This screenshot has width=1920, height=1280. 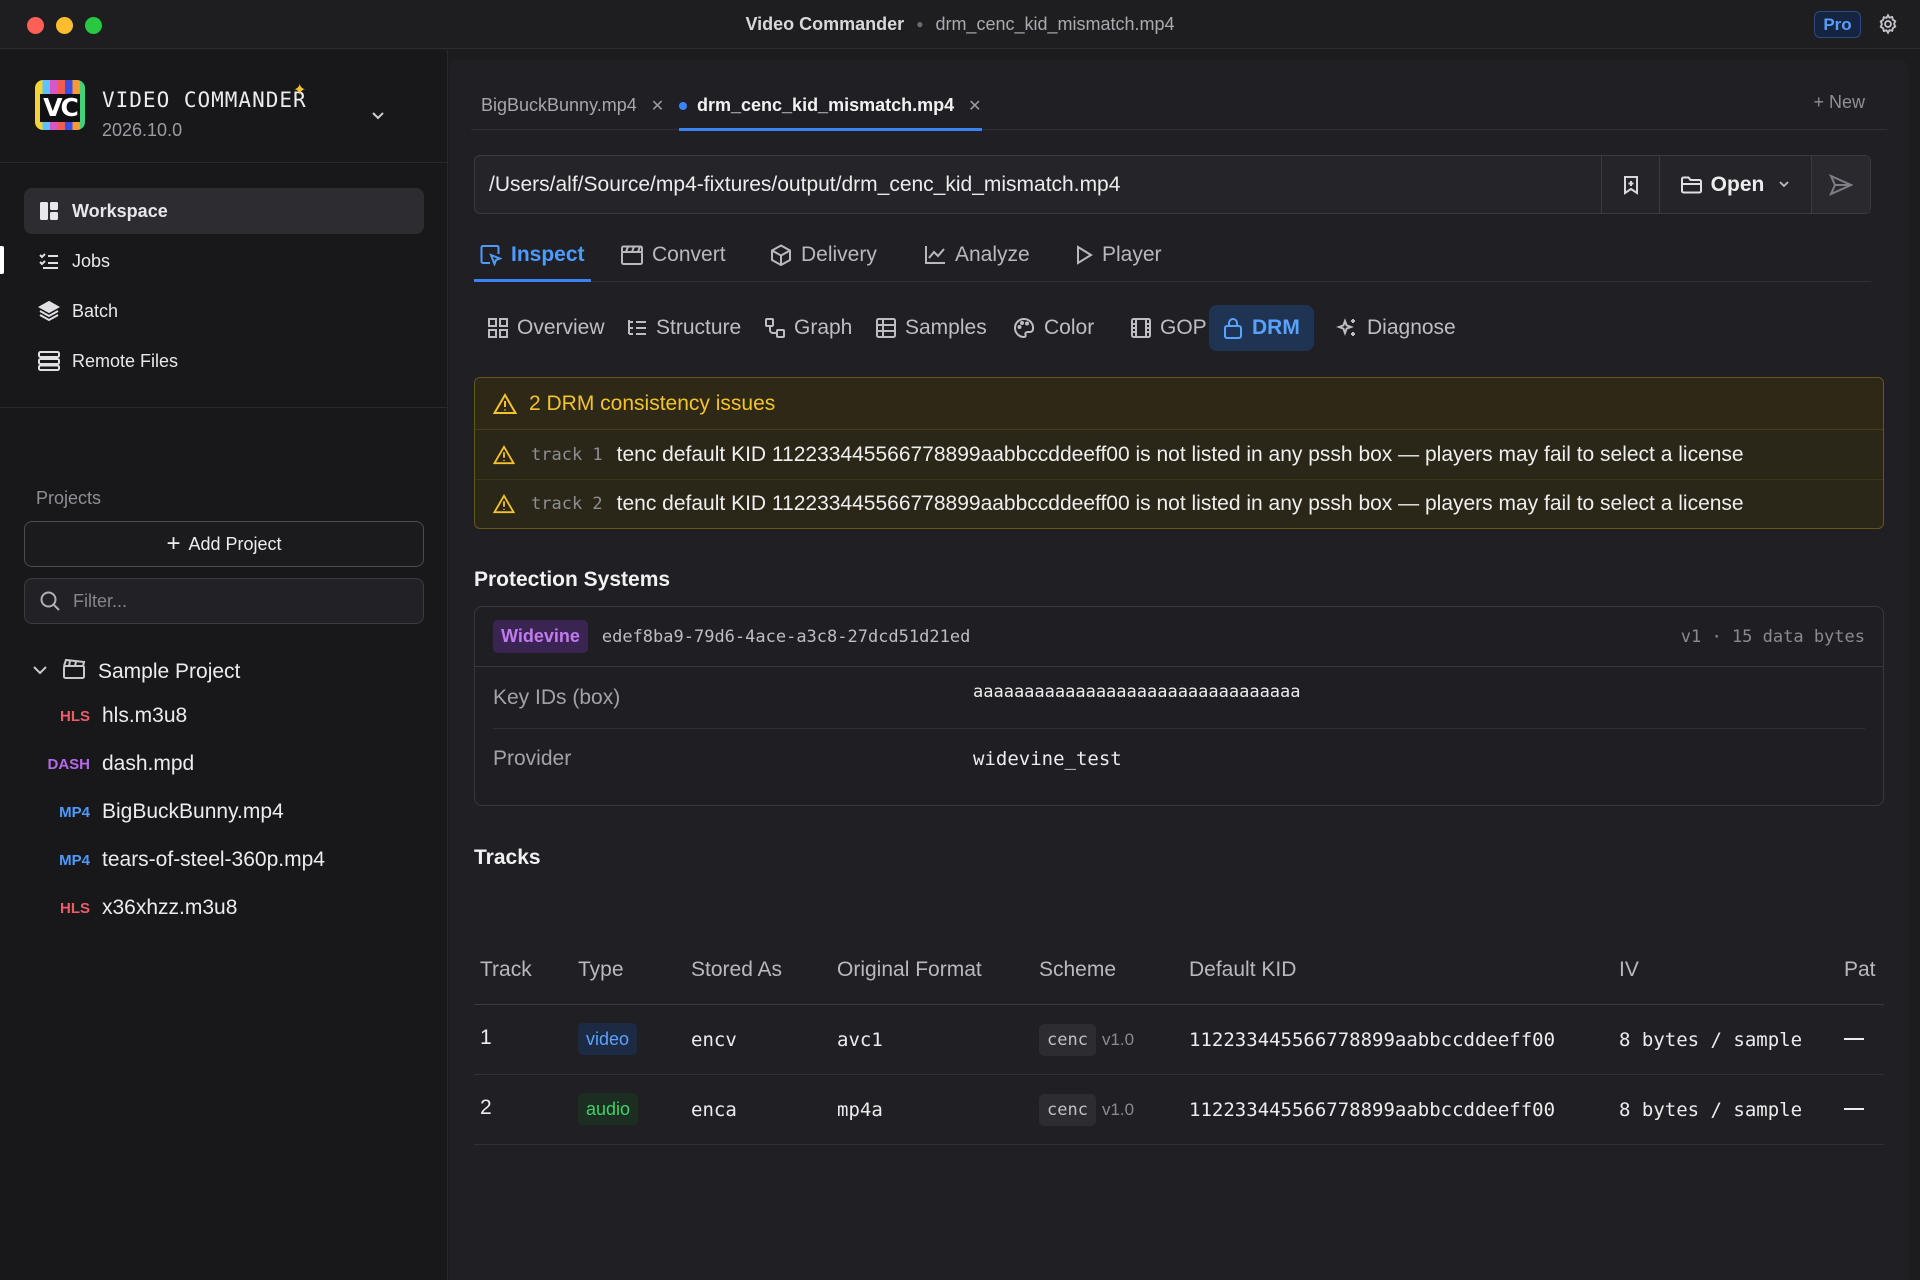 What do you see at coordinates (546, 328) in the screenshot?
I see `tab-overview: Overview` at bounding box center [546, 328].